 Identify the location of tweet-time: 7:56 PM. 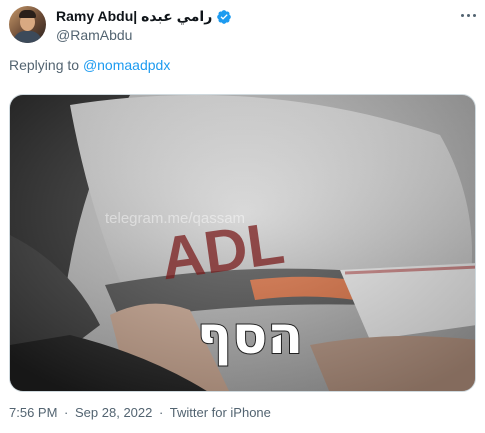
(33, 412).